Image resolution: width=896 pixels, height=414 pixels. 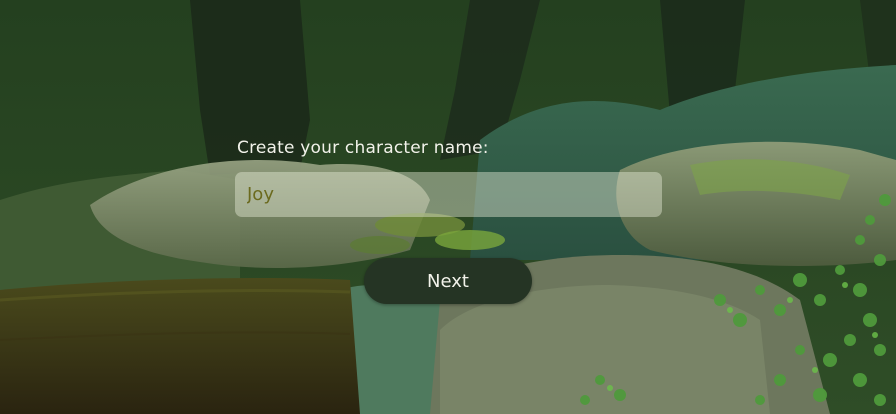 I want to click on character-name-label: Create your character name:, so click(x=363, y=148).